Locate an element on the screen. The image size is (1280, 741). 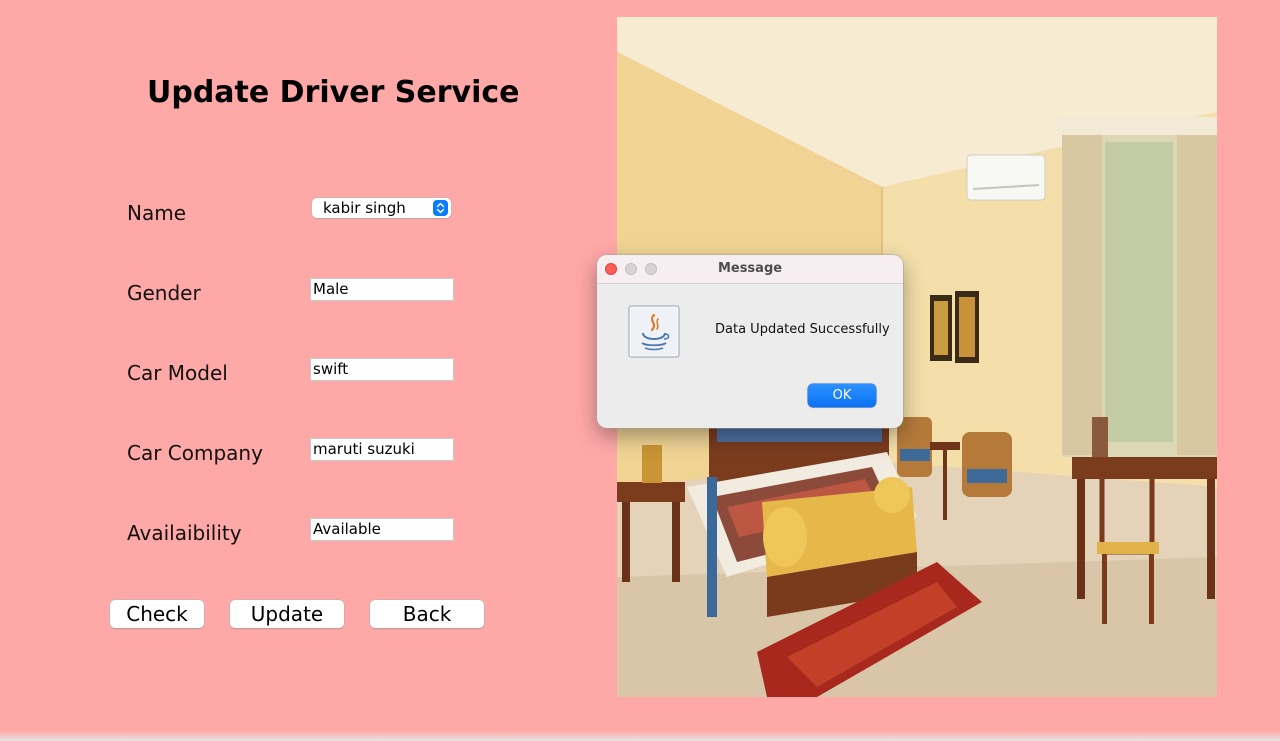
availability-field: Available is located at coordinates (382, 529).